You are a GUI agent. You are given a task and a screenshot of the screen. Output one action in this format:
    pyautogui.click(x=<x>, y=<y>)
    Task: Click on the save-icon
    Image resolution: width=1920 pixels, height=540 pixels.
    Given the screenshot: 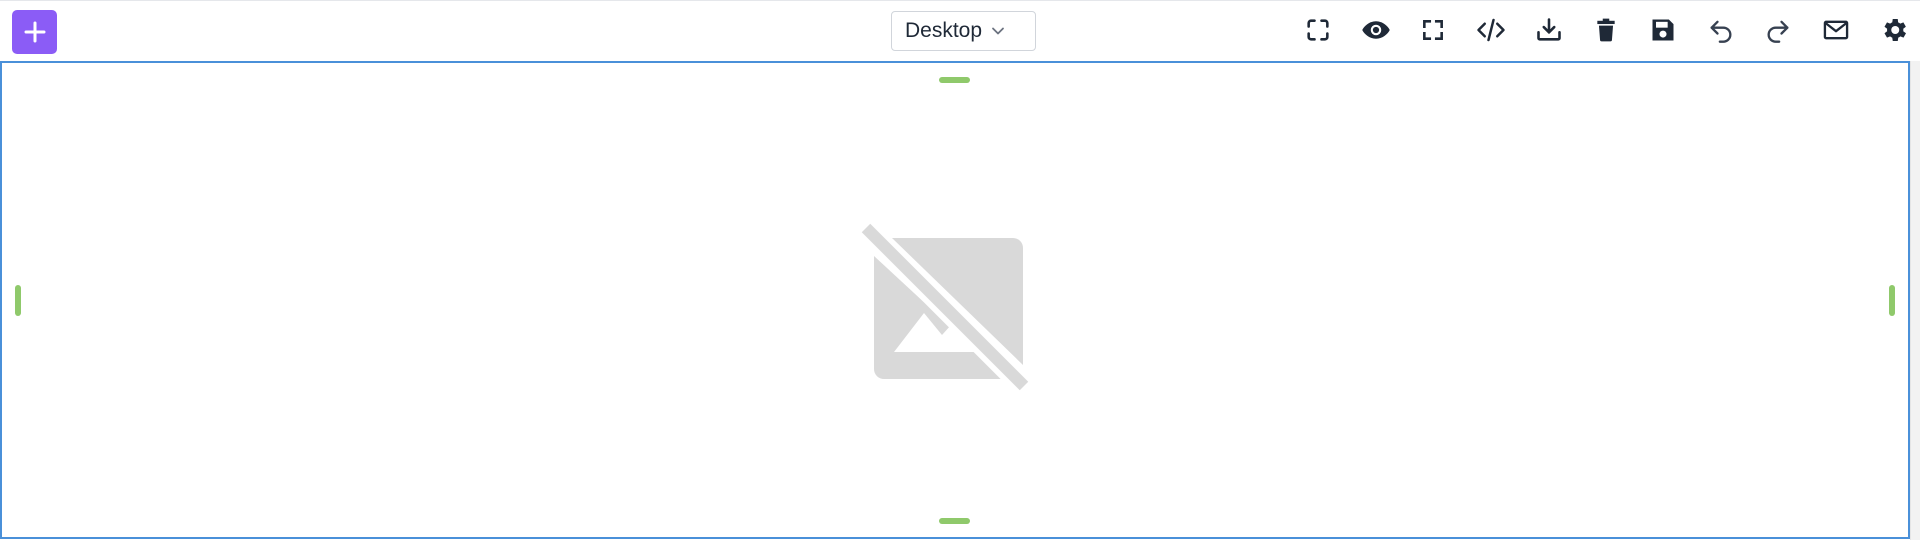 What is the action you would take?
    pyautogui.click(x=1663, y=30)
    